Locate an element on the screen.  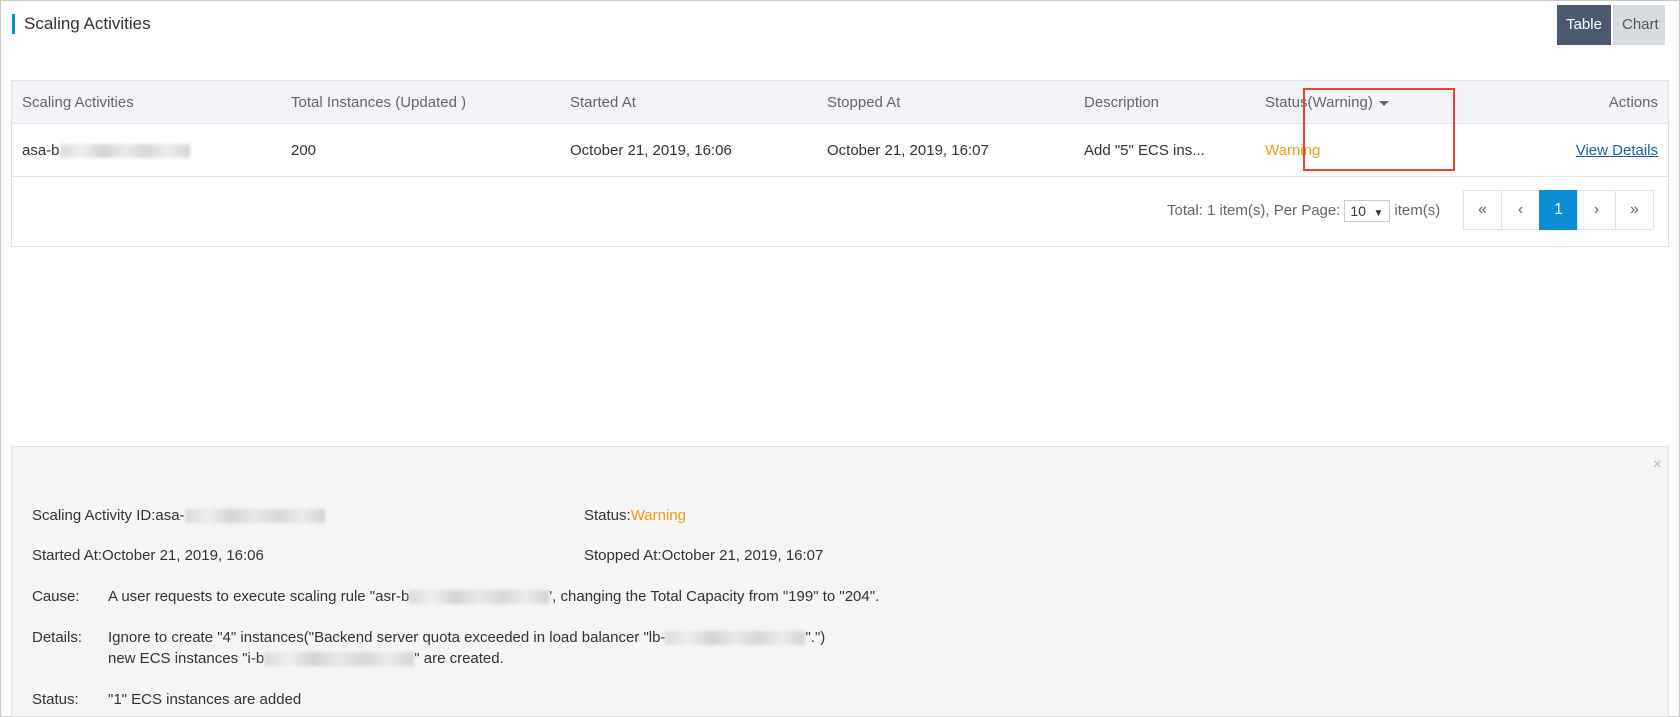
activity-id-line: Scaling Activity ID:asa- is located at coordinates (178, 515).